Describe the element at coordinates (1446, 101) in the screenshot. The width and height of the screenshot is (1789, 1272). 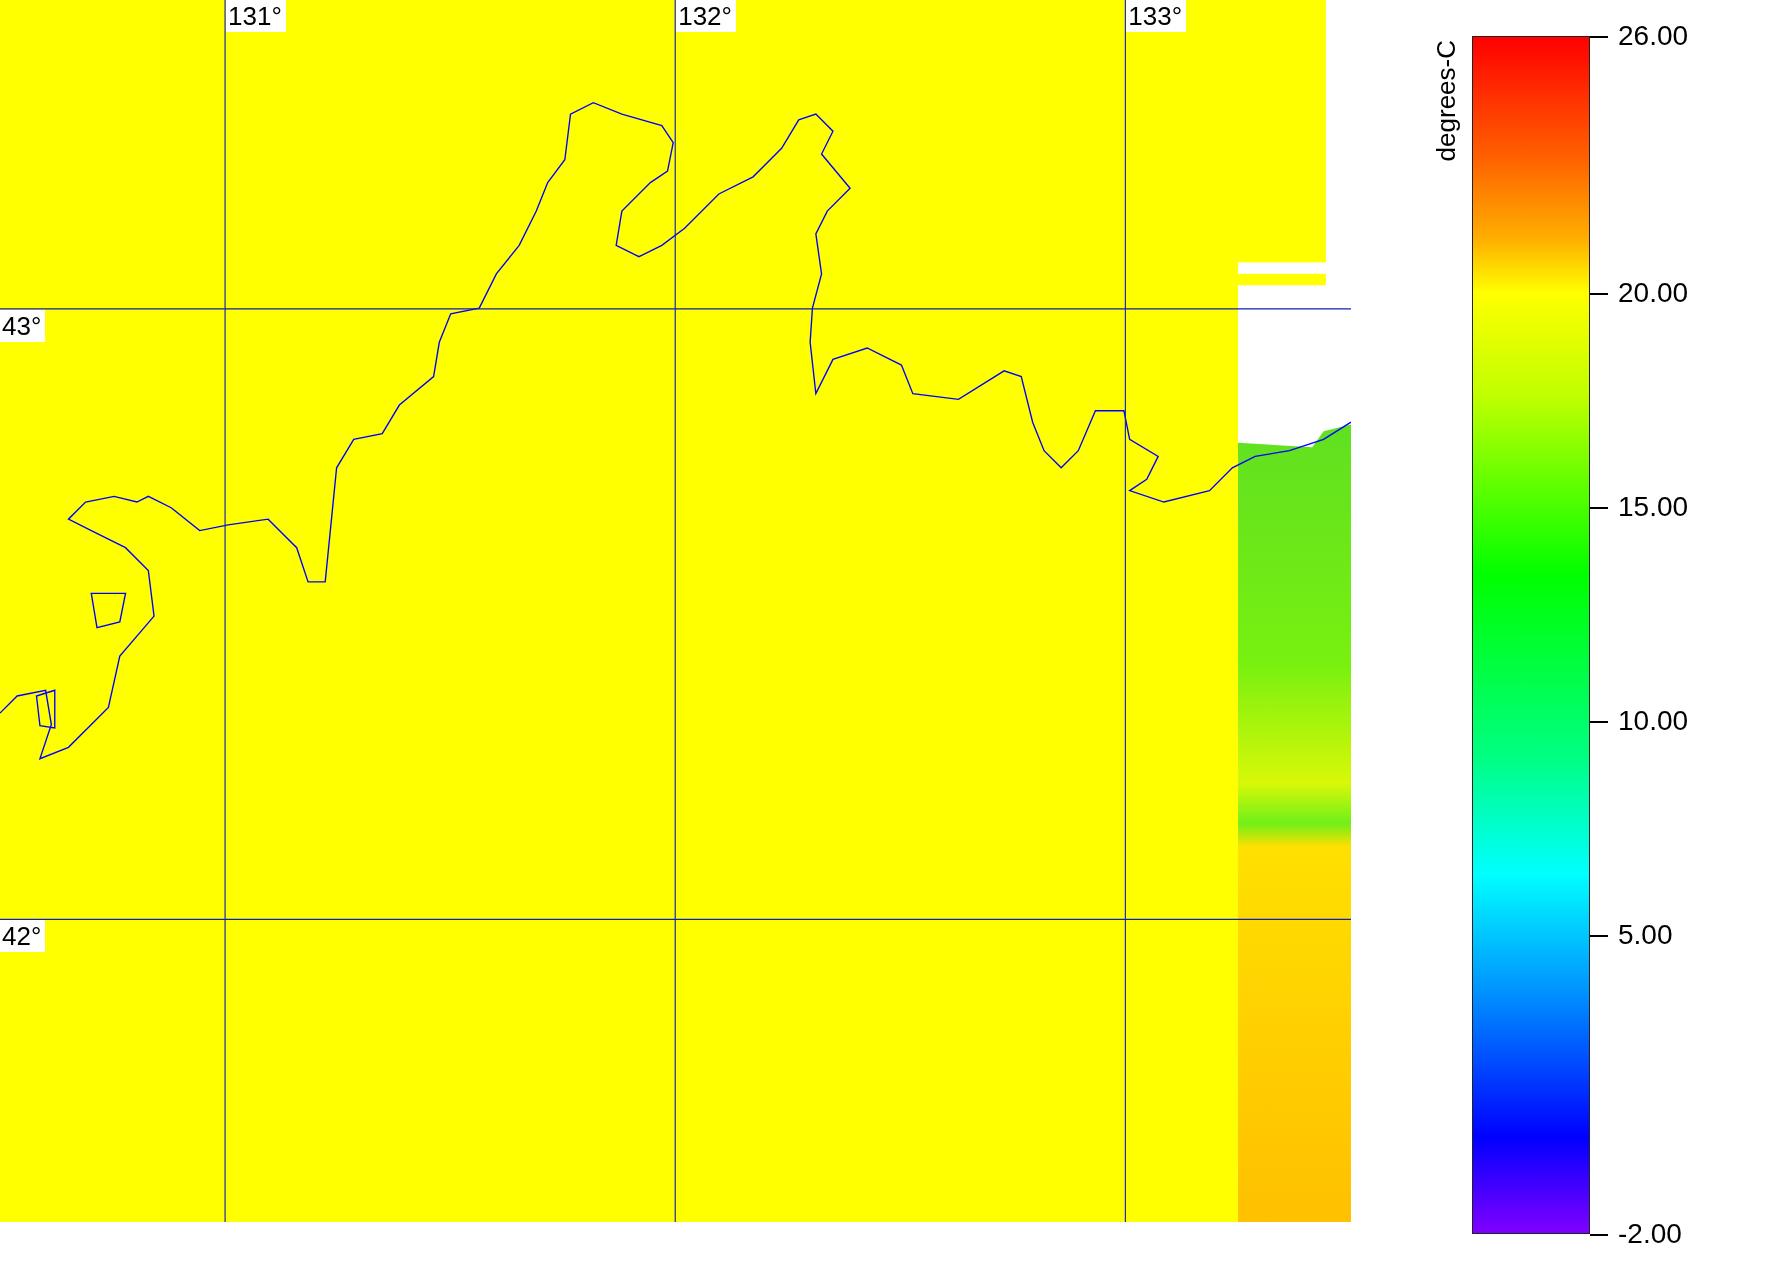
I see `colorbar-unit-label: degrees-C` at that location.